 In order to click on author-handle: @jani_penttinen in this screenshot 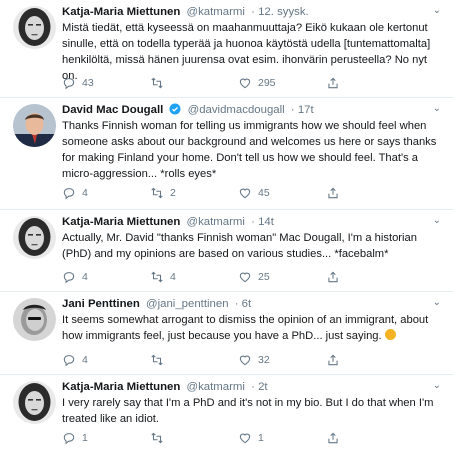, I will do `click(187, 304)`.